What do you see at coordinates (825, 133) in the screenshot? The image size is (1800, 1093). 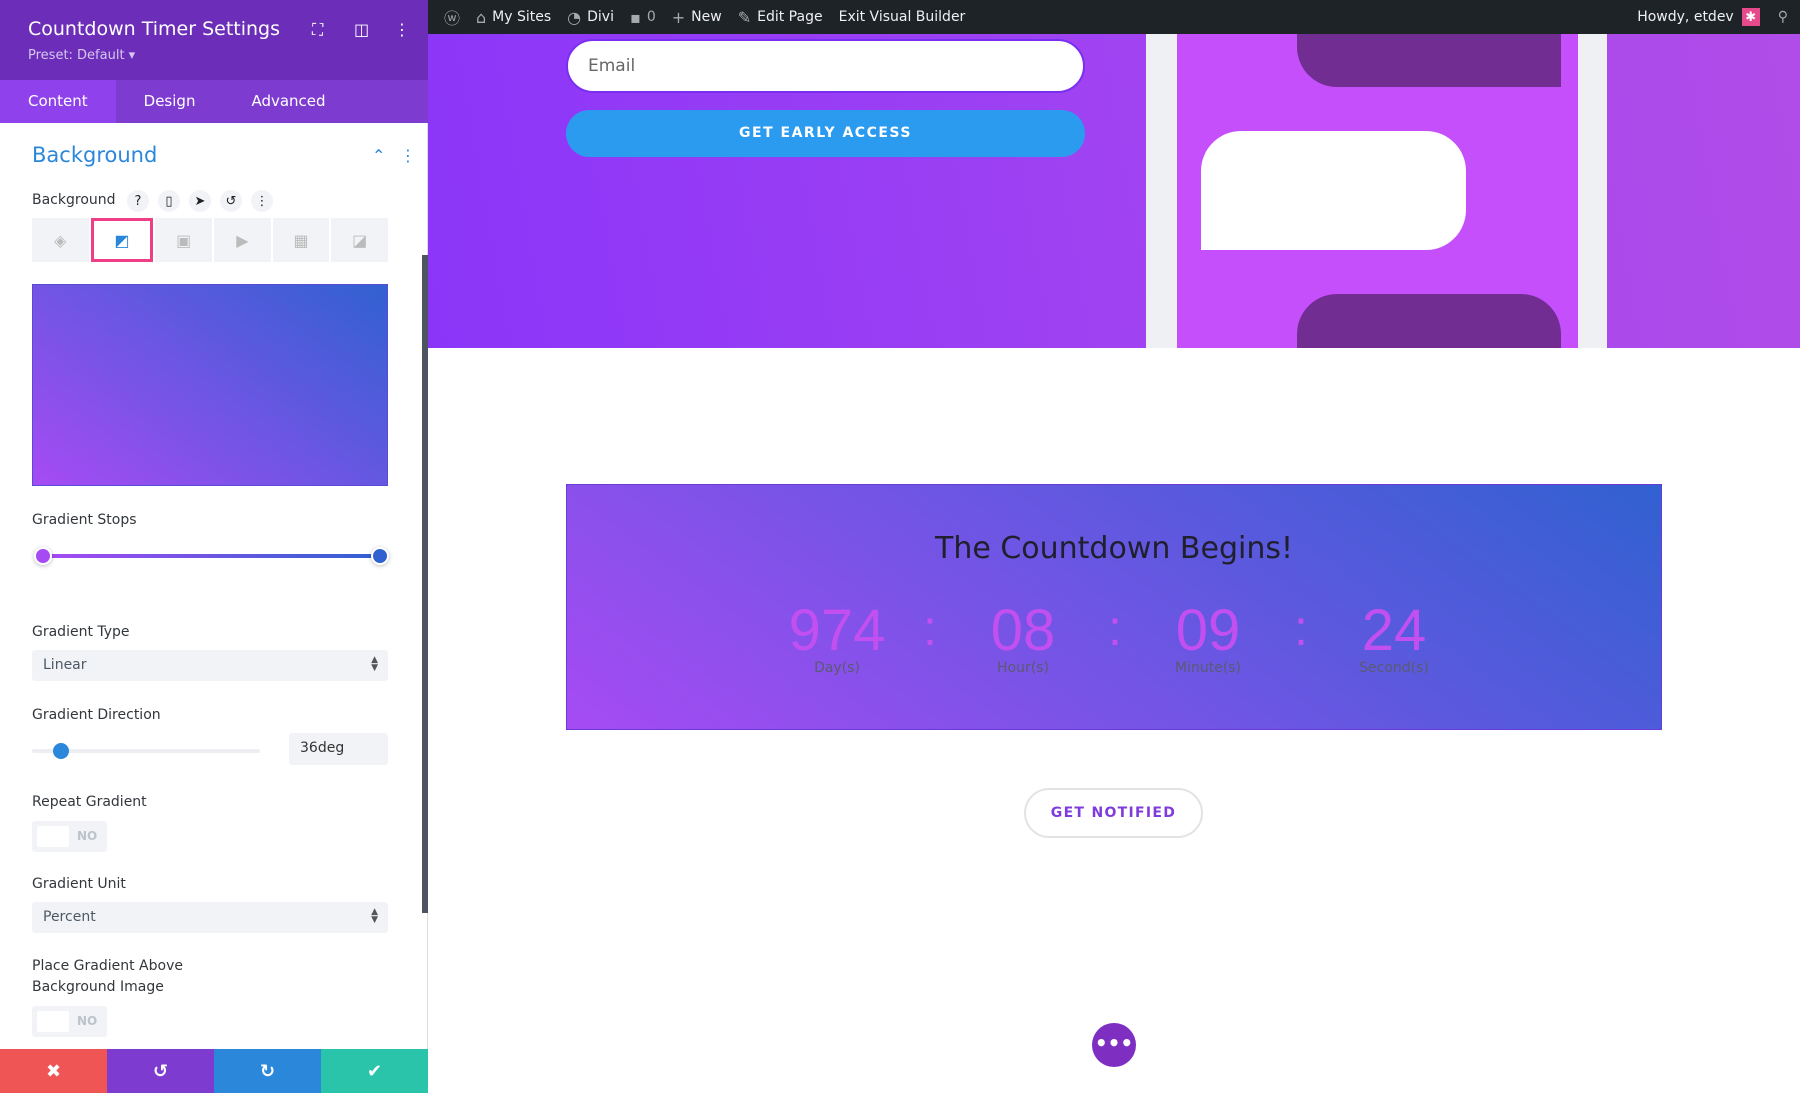 I see `get-early-access-button: GET EARLY ACCESS` at bounding box center [825, 133].